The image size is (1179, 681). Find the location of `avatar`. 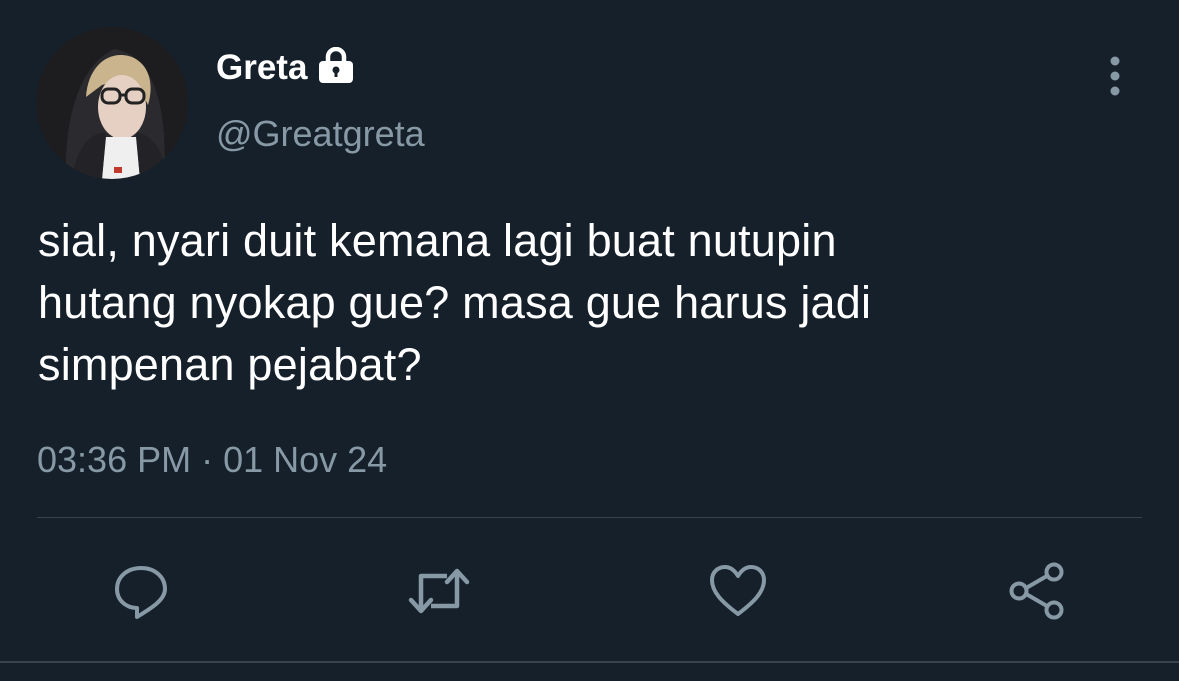

avatar is located at coordinates (112, 103).